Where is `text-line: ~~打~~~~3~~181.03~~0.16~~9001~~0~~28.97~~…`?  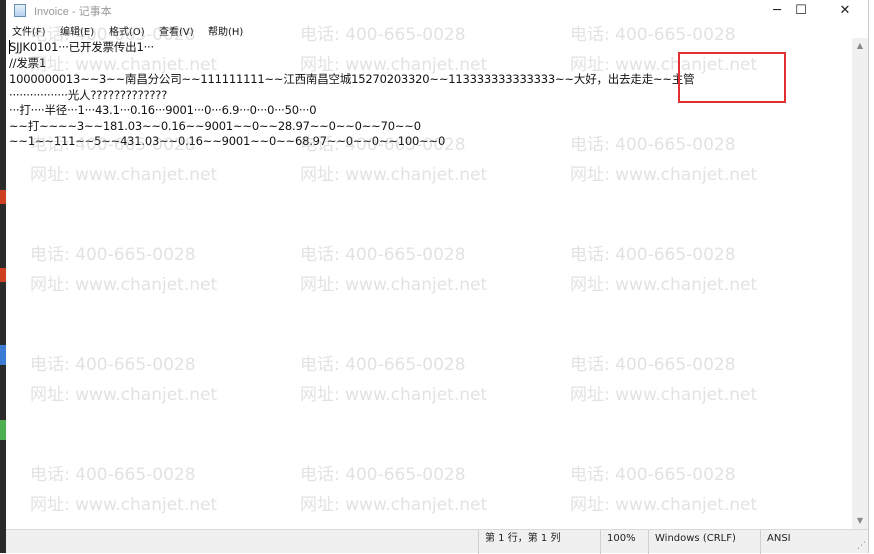
text-line: ~~打~~~~3~~181.03~~0.16~~9001~~0~~28.97~~… is located at coordinates (215, 126).